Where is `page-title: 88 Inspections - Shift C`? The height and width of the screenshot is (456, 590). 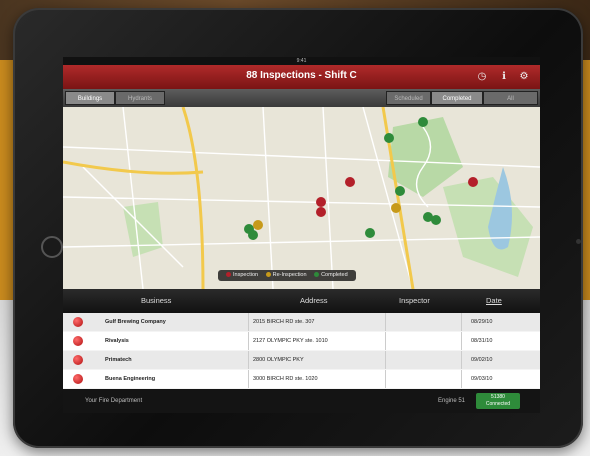 page-title: 88 Inspections - Shift C is located at coordinates (301, 75).